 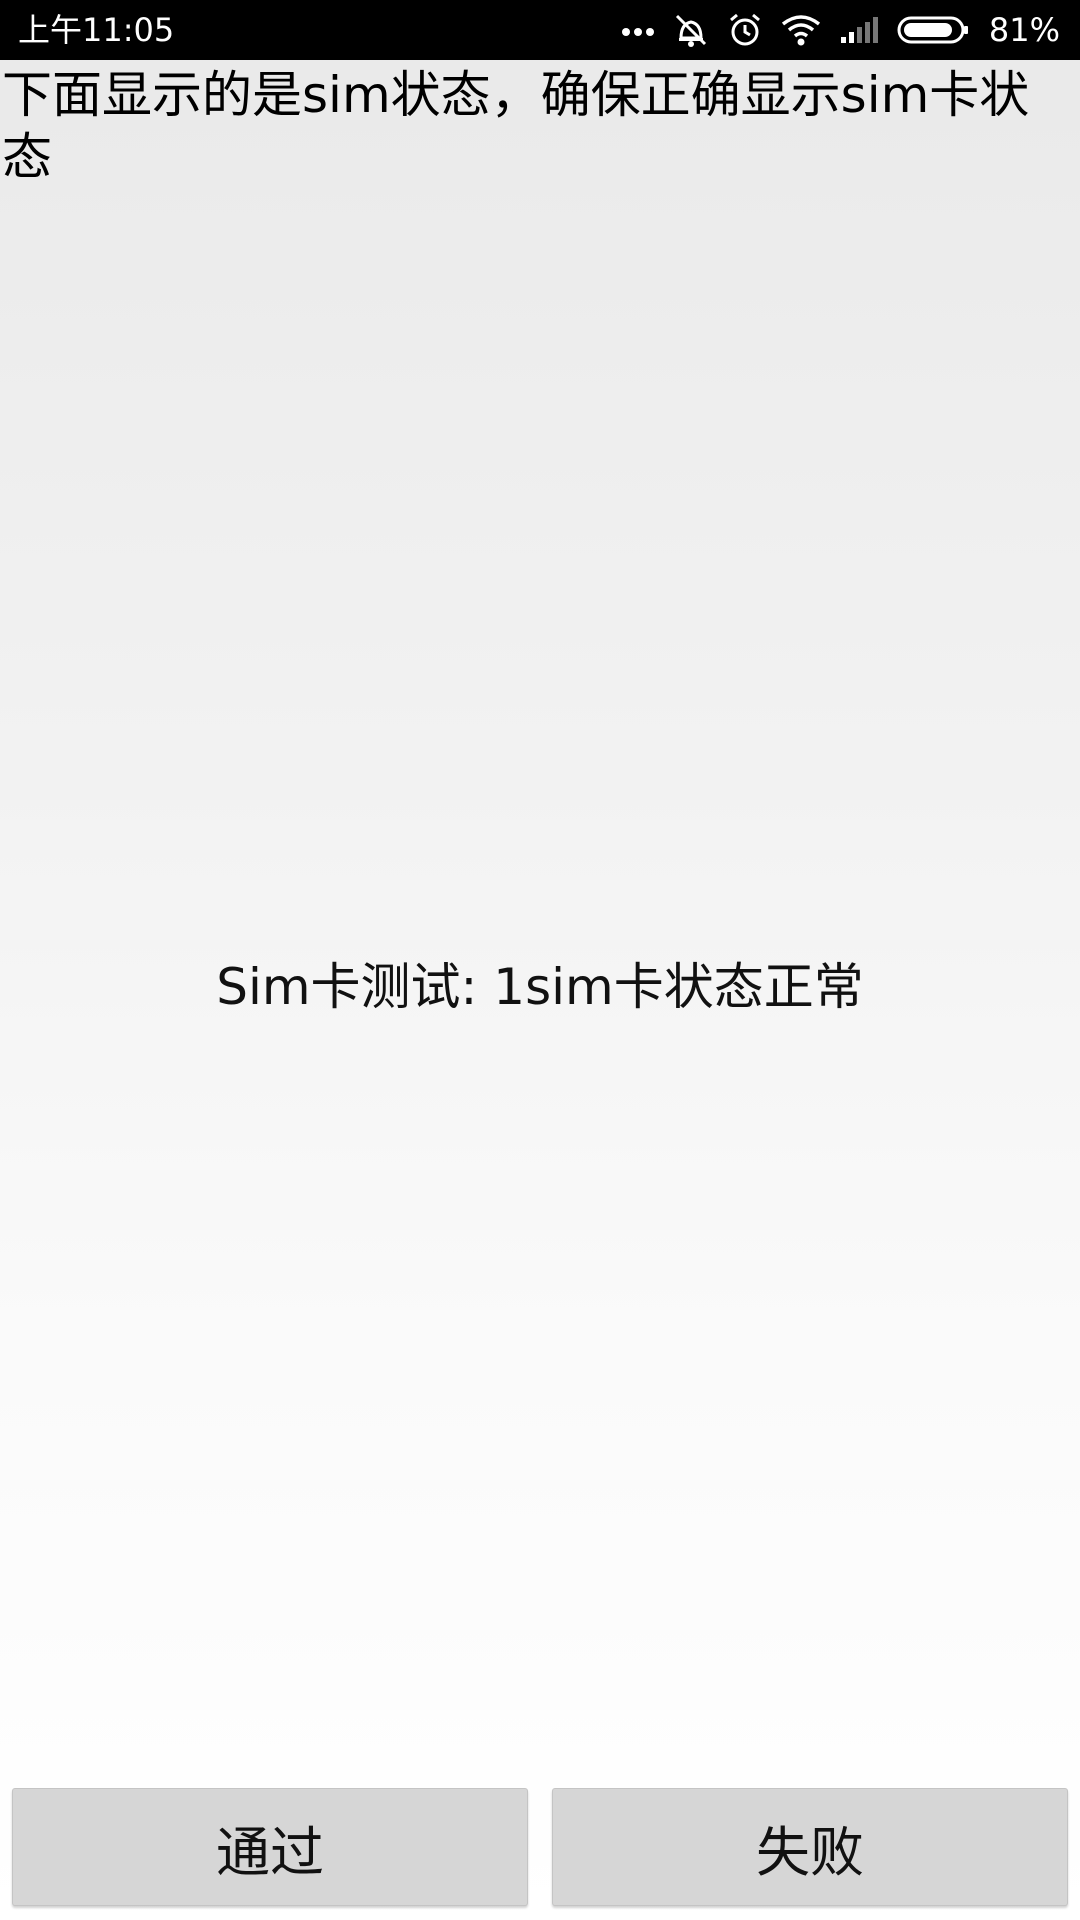 What do you see at coordinates (1024, 30) in the screenshot?
I see `battery-percent: 81%` at bounding box center [1024, 30].